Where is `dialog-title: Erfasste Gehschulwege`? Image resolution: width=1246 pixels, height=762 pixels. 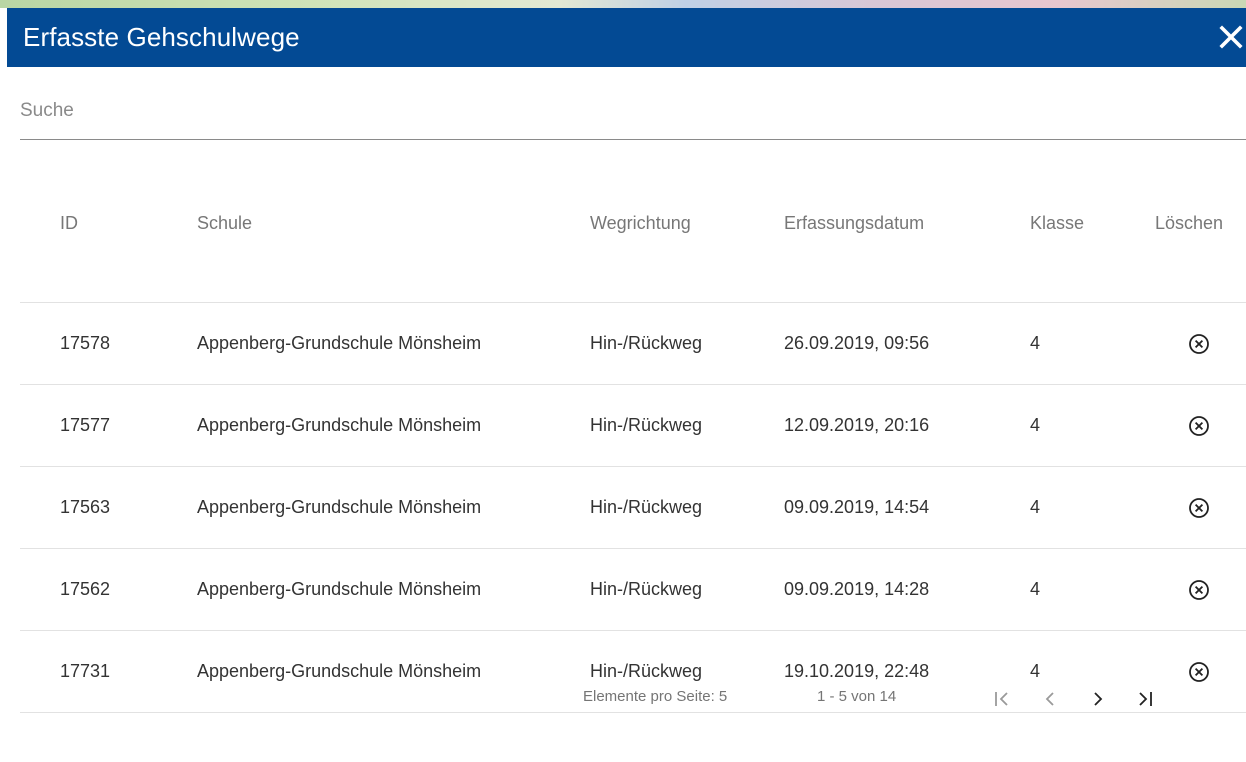 dialog-title: Erfasste Gehschulwege is located at coordinates (161, 37).